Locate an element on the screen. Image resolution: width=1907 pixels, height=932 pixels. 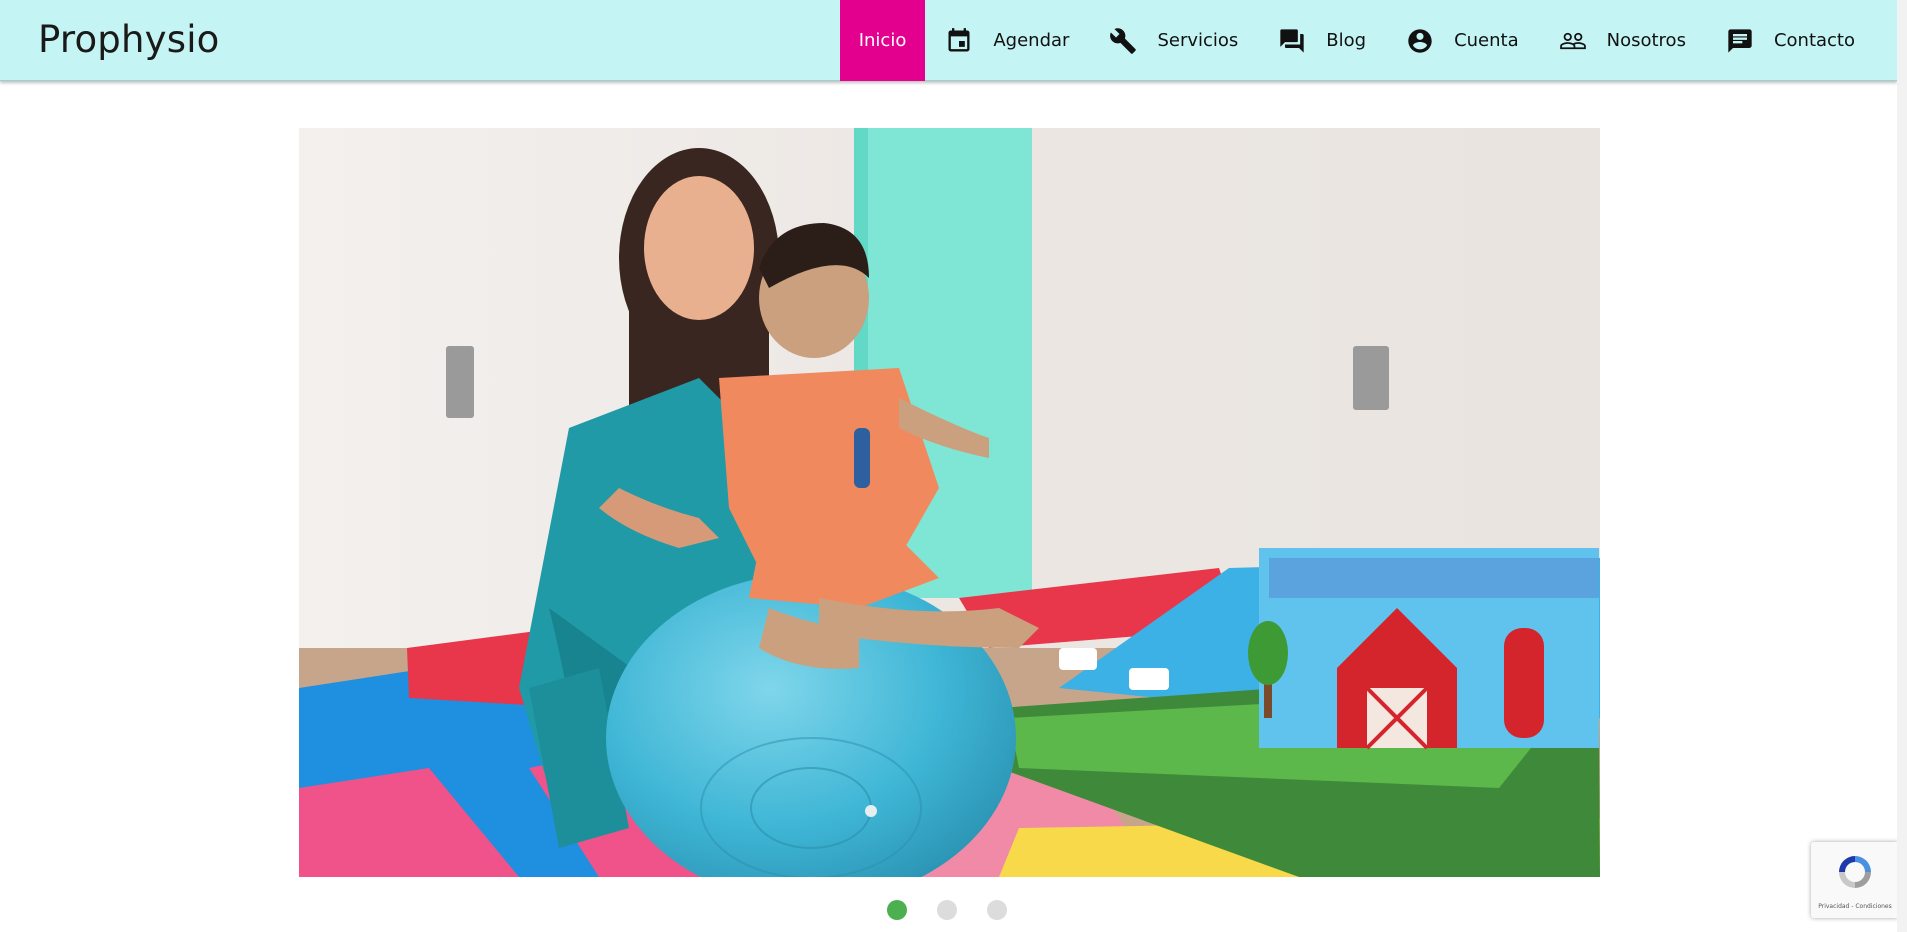
recaptcha-links: Privacidad - Condiciones is located at coordinates (1855, 906).